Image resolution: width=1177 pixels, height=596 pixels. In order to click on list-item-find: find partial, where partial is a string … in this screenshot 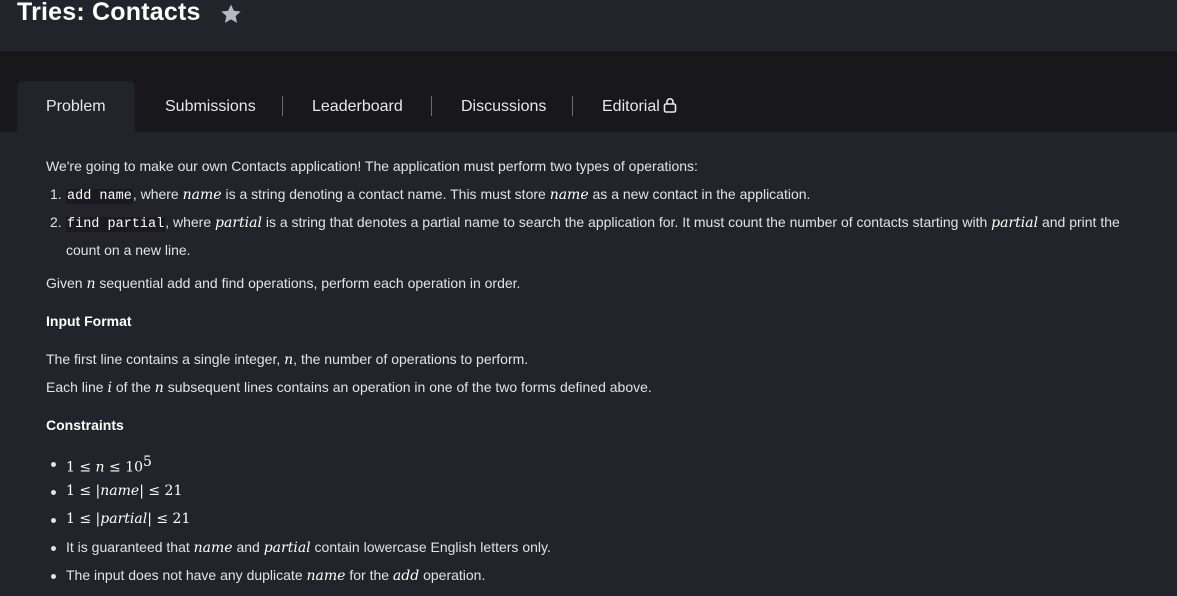, I will do `click(593, 223)`.